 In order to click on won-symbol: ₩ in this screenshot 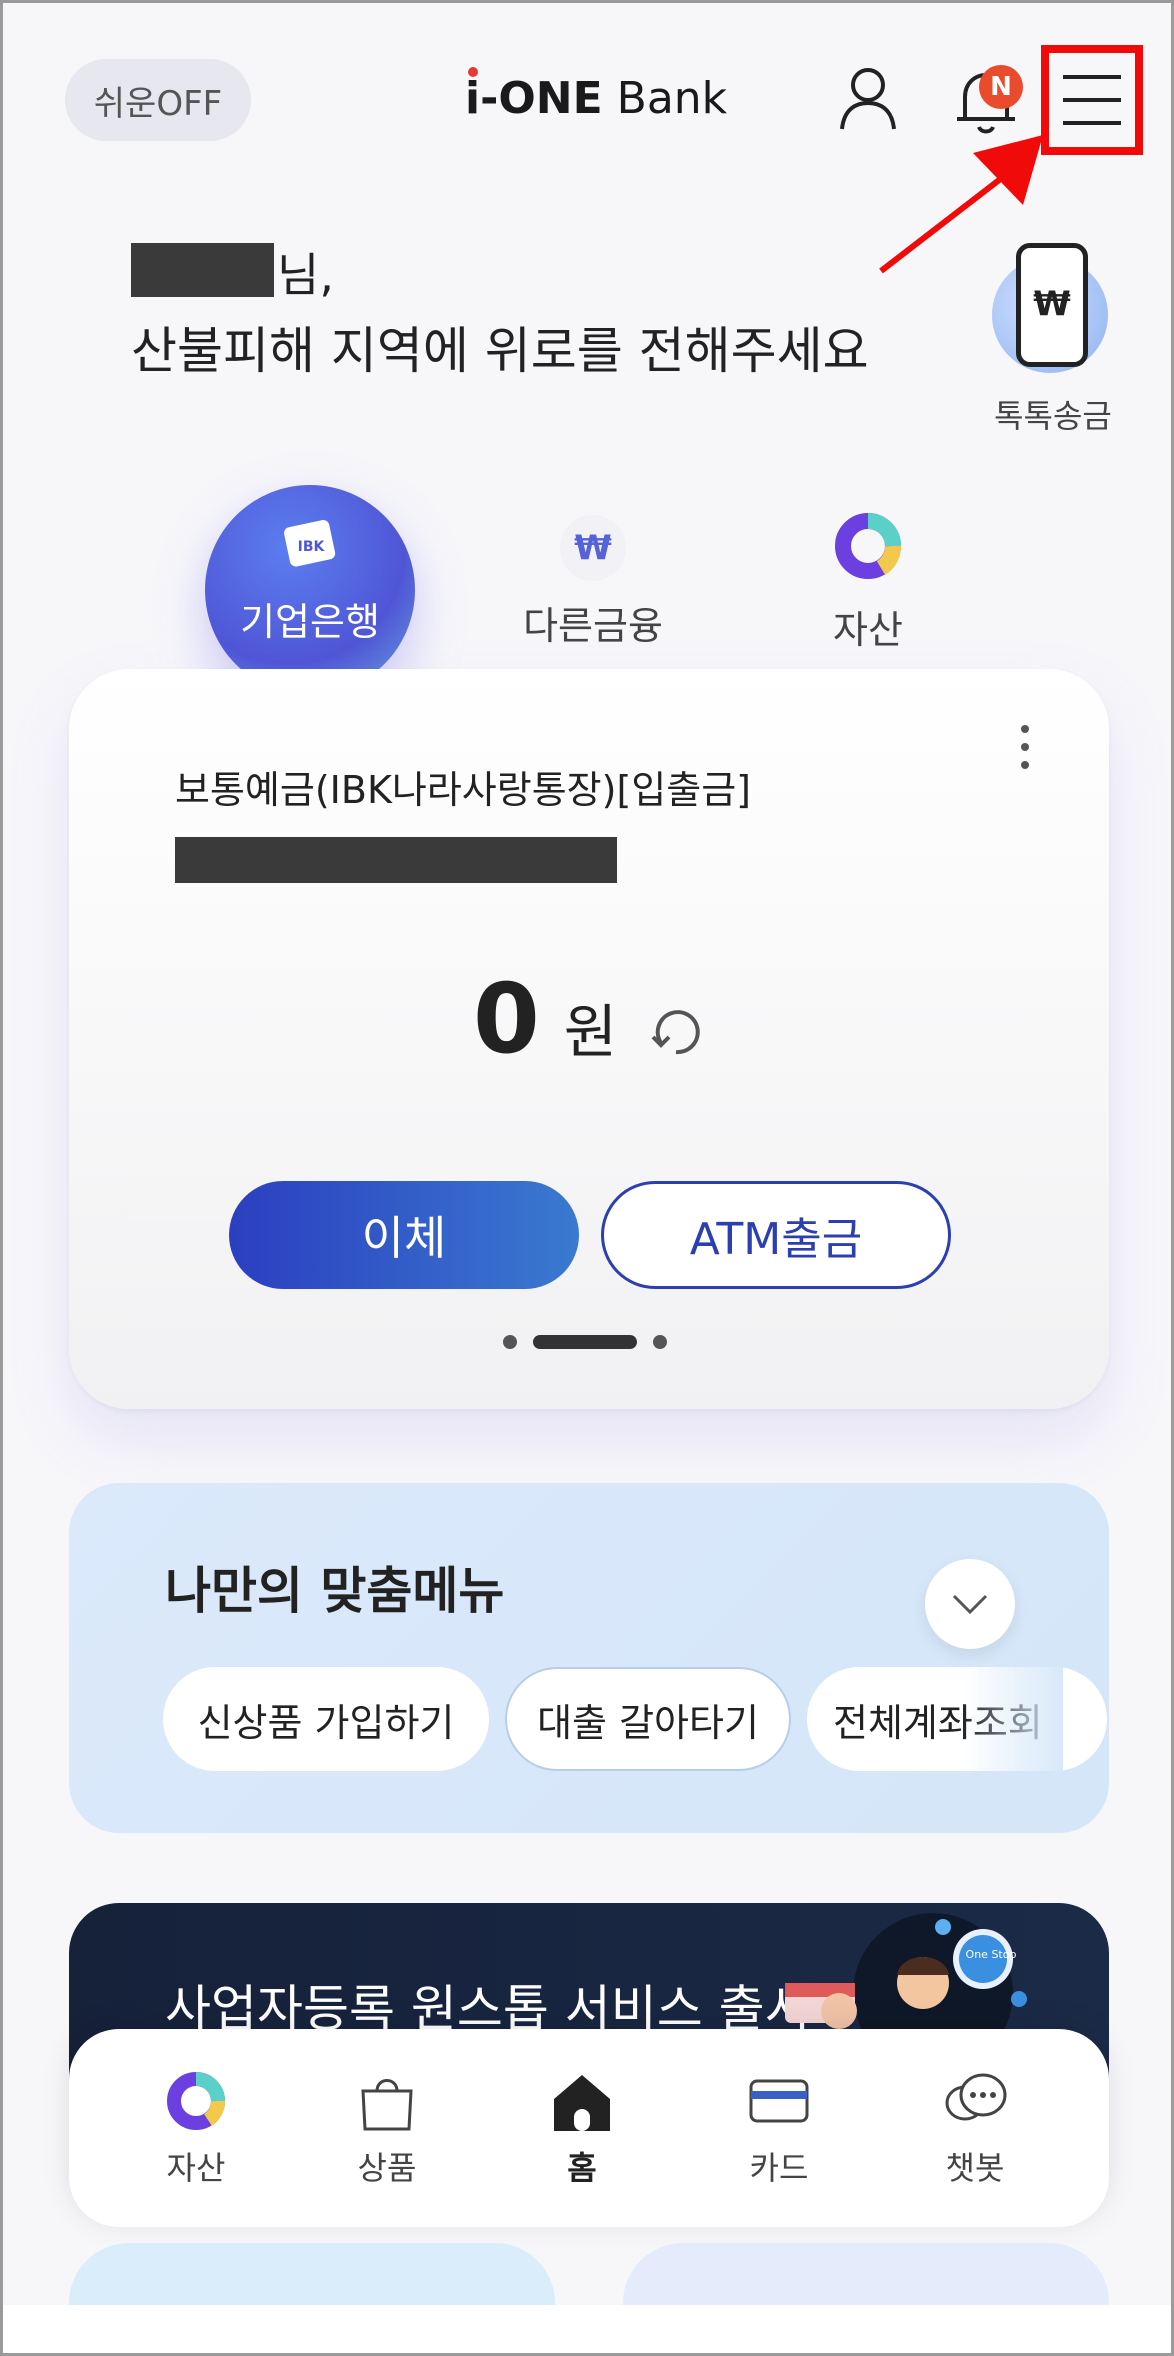, I will do `click(1052, 304)`.